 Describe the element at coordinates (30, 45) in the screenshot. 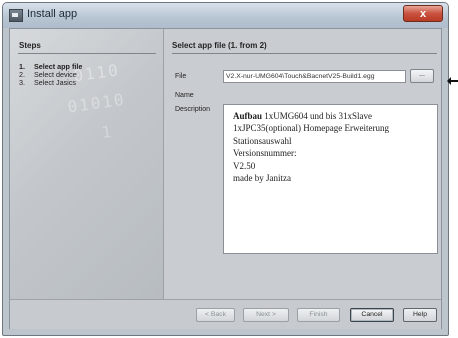

I see `steps-heading: Steps` at that location.